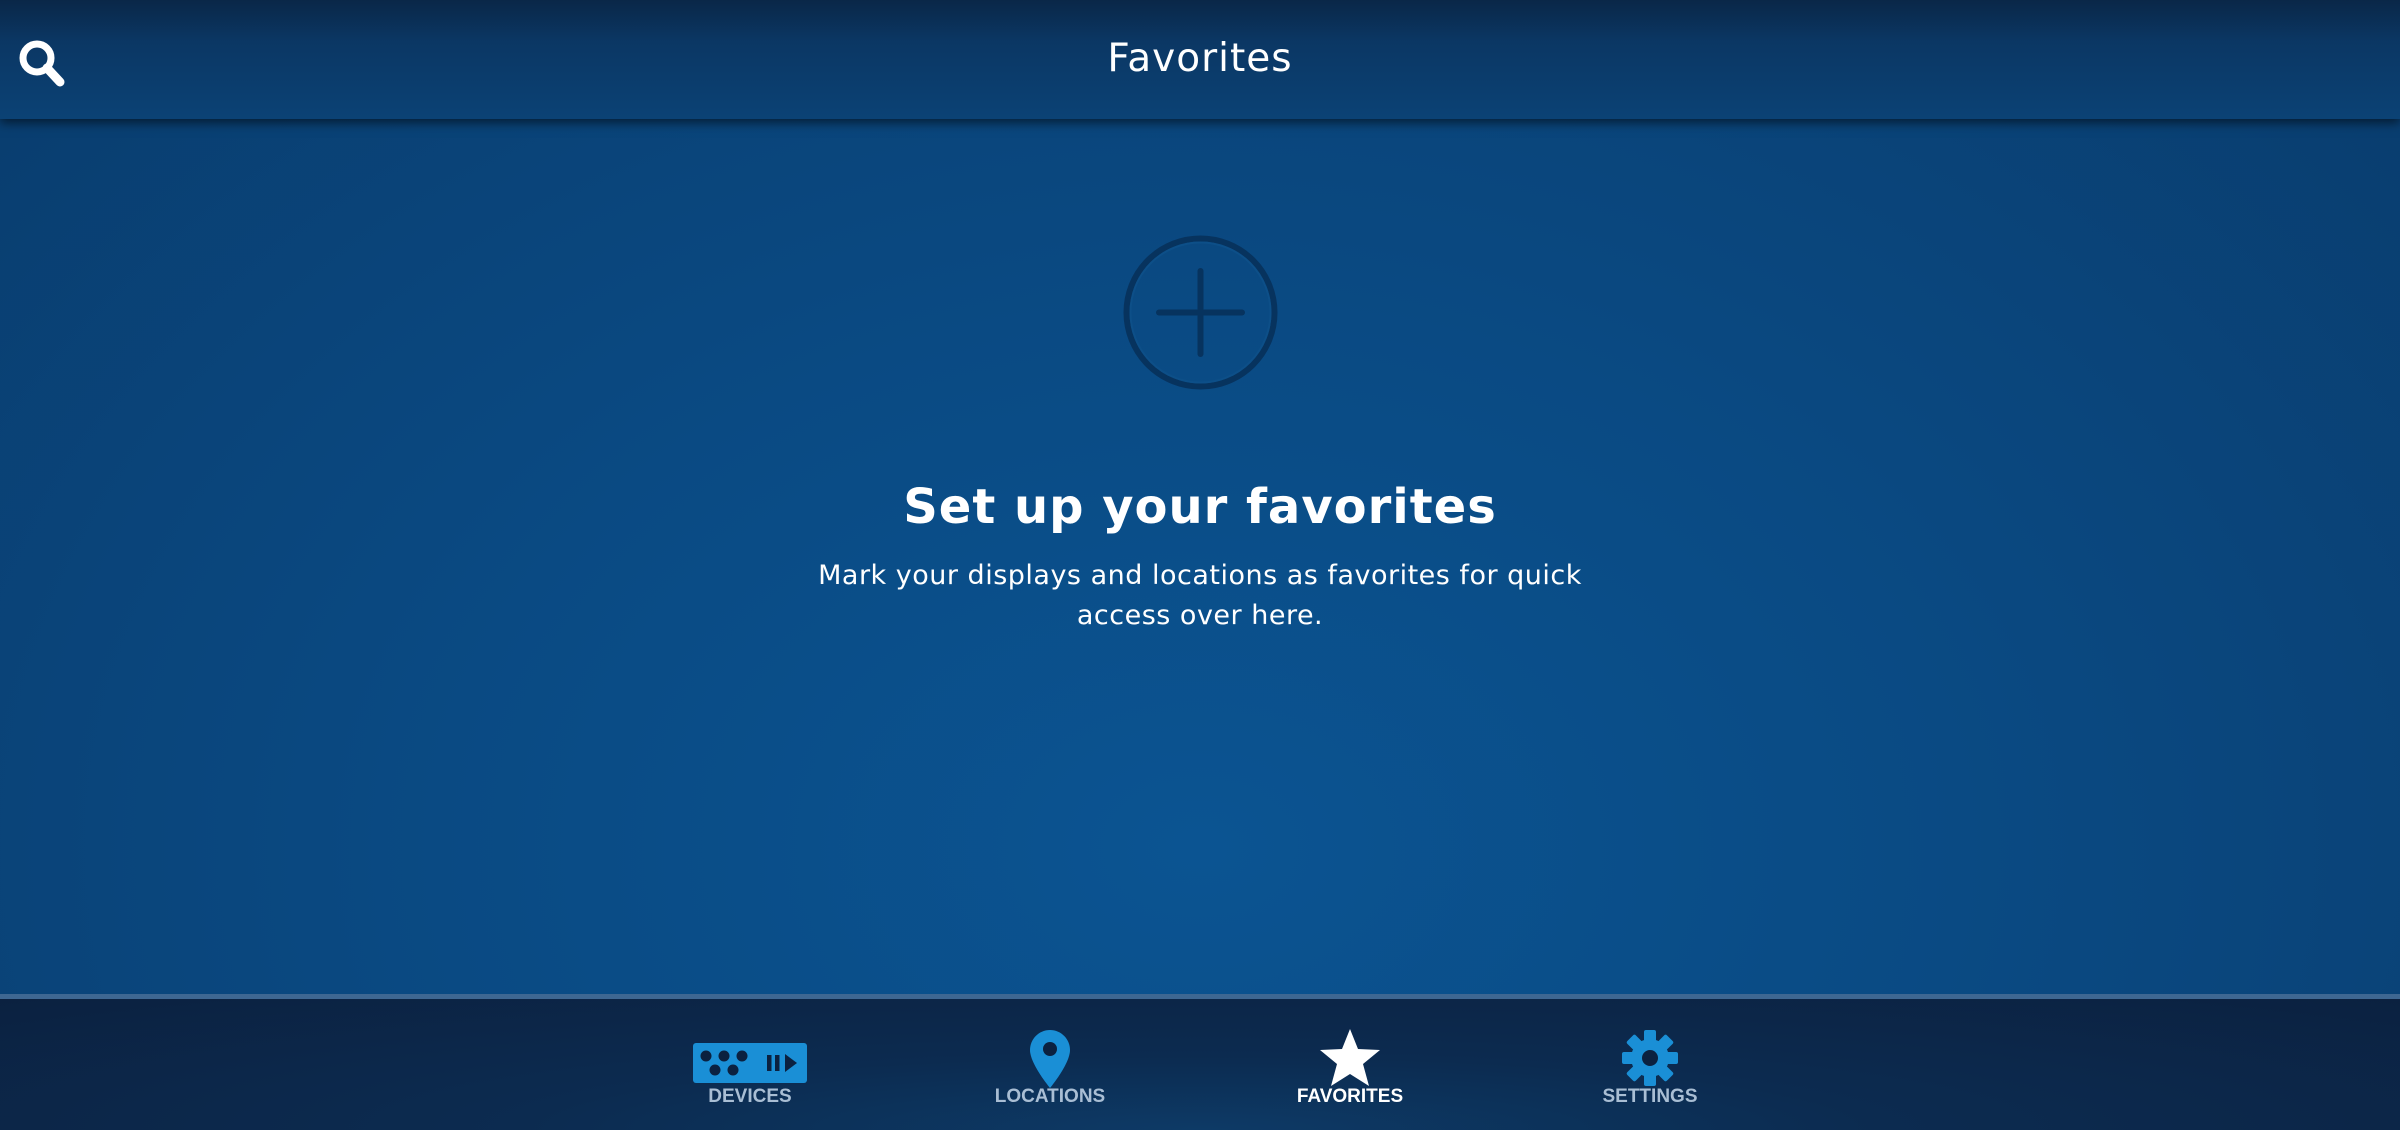  What do you see at coordinates (1200, 507) in the screenshot?
I see `empty-state-title: Set up your favorites` at bounding box center [1200, 507].